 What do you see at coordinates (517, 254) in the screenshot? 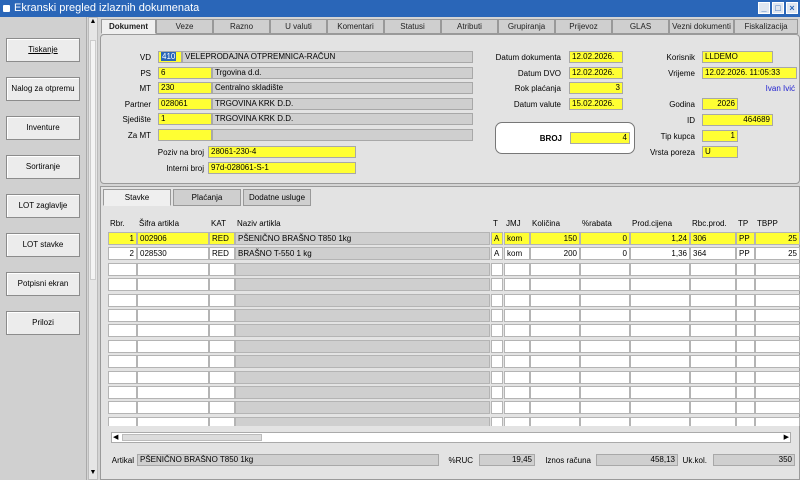
I see `grid-cell-jmj: kom` at bounding box center [517, 254].